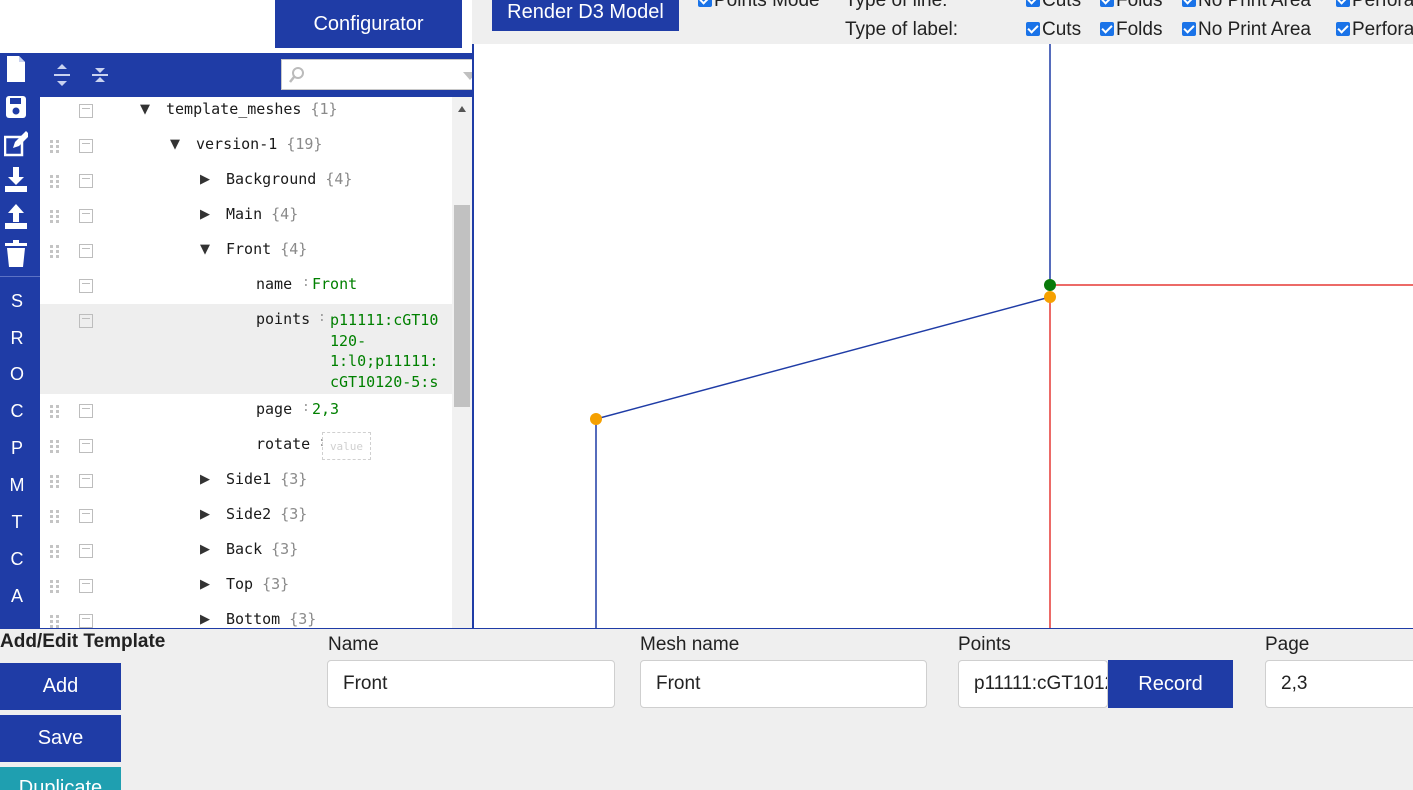  I want to click on label-perforation-checkbox, so click(1343, 29).